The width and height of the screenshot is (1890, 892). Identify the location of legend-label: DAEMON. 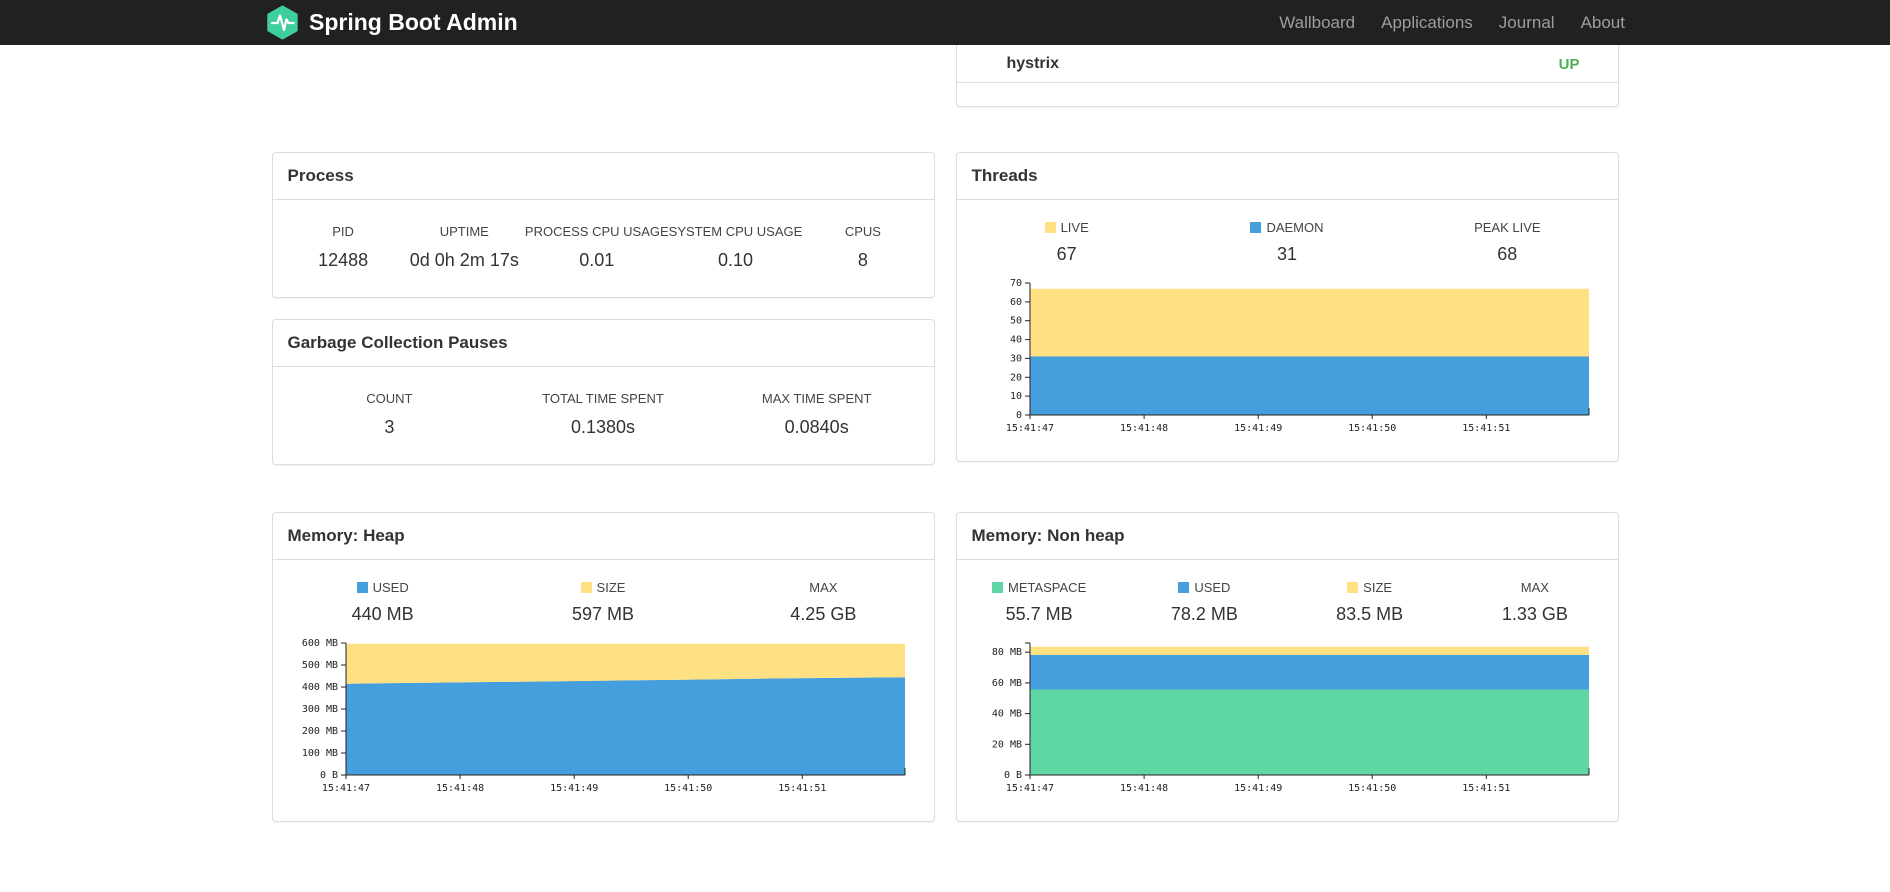
(1287, 227).